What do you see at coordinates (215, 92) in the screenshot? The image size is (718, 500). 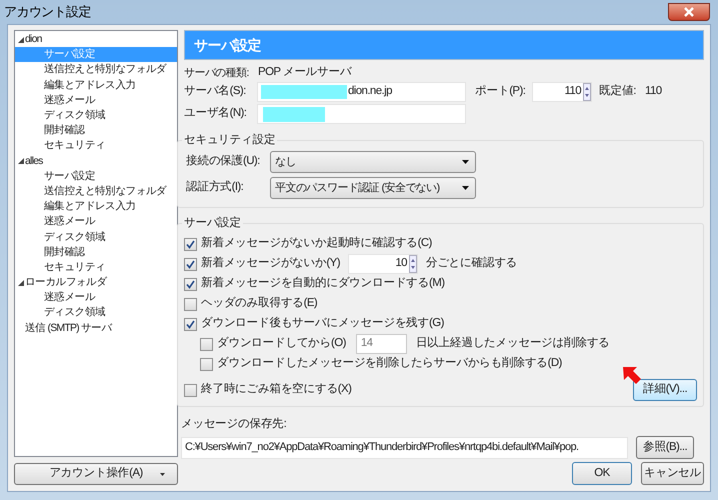 I see `field-label: サーバ名(S):` at bounding box center [215, 92].